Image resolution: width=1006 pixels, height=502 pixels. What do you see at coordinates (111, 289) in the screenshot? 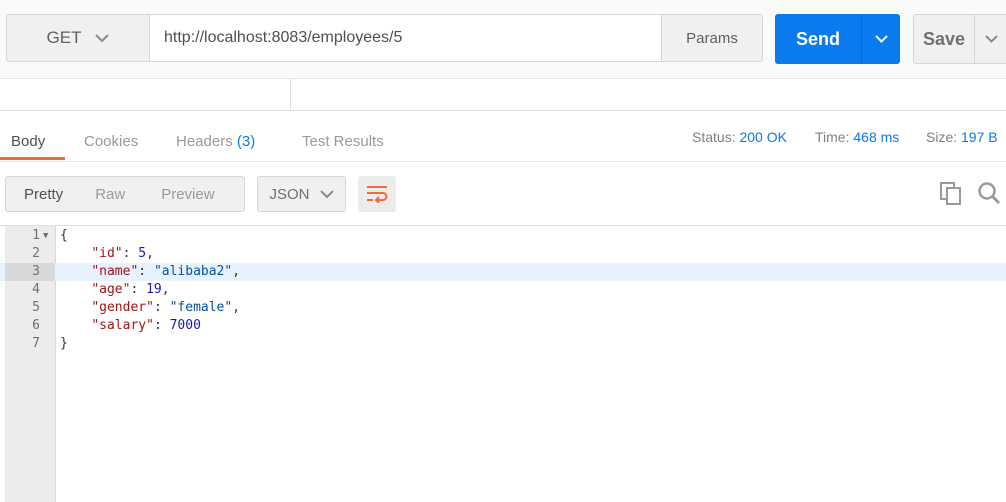
I see `json-key: "age"` at bounding box center [111, 289].